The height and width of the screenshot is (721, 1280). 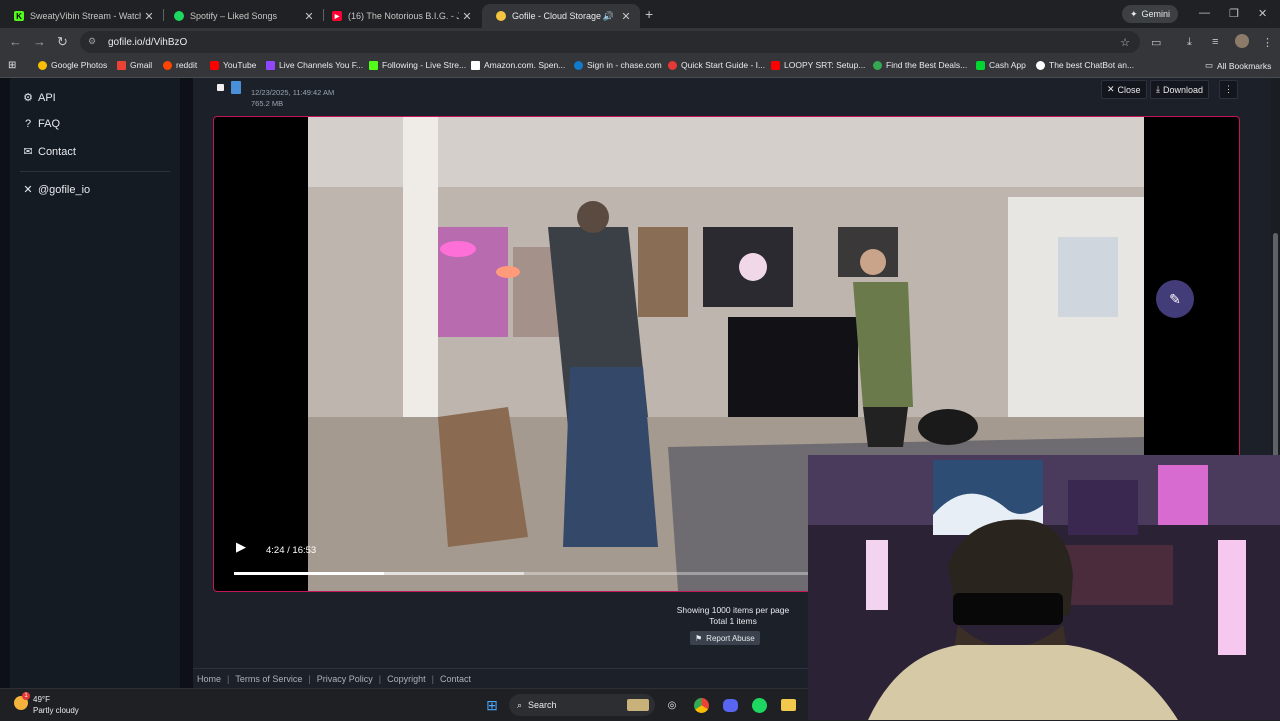 I want to click on sidebar: ⚙ API ? FAQ ✉ Contact ✕ @gofile_io, so click(x=95, y=383).